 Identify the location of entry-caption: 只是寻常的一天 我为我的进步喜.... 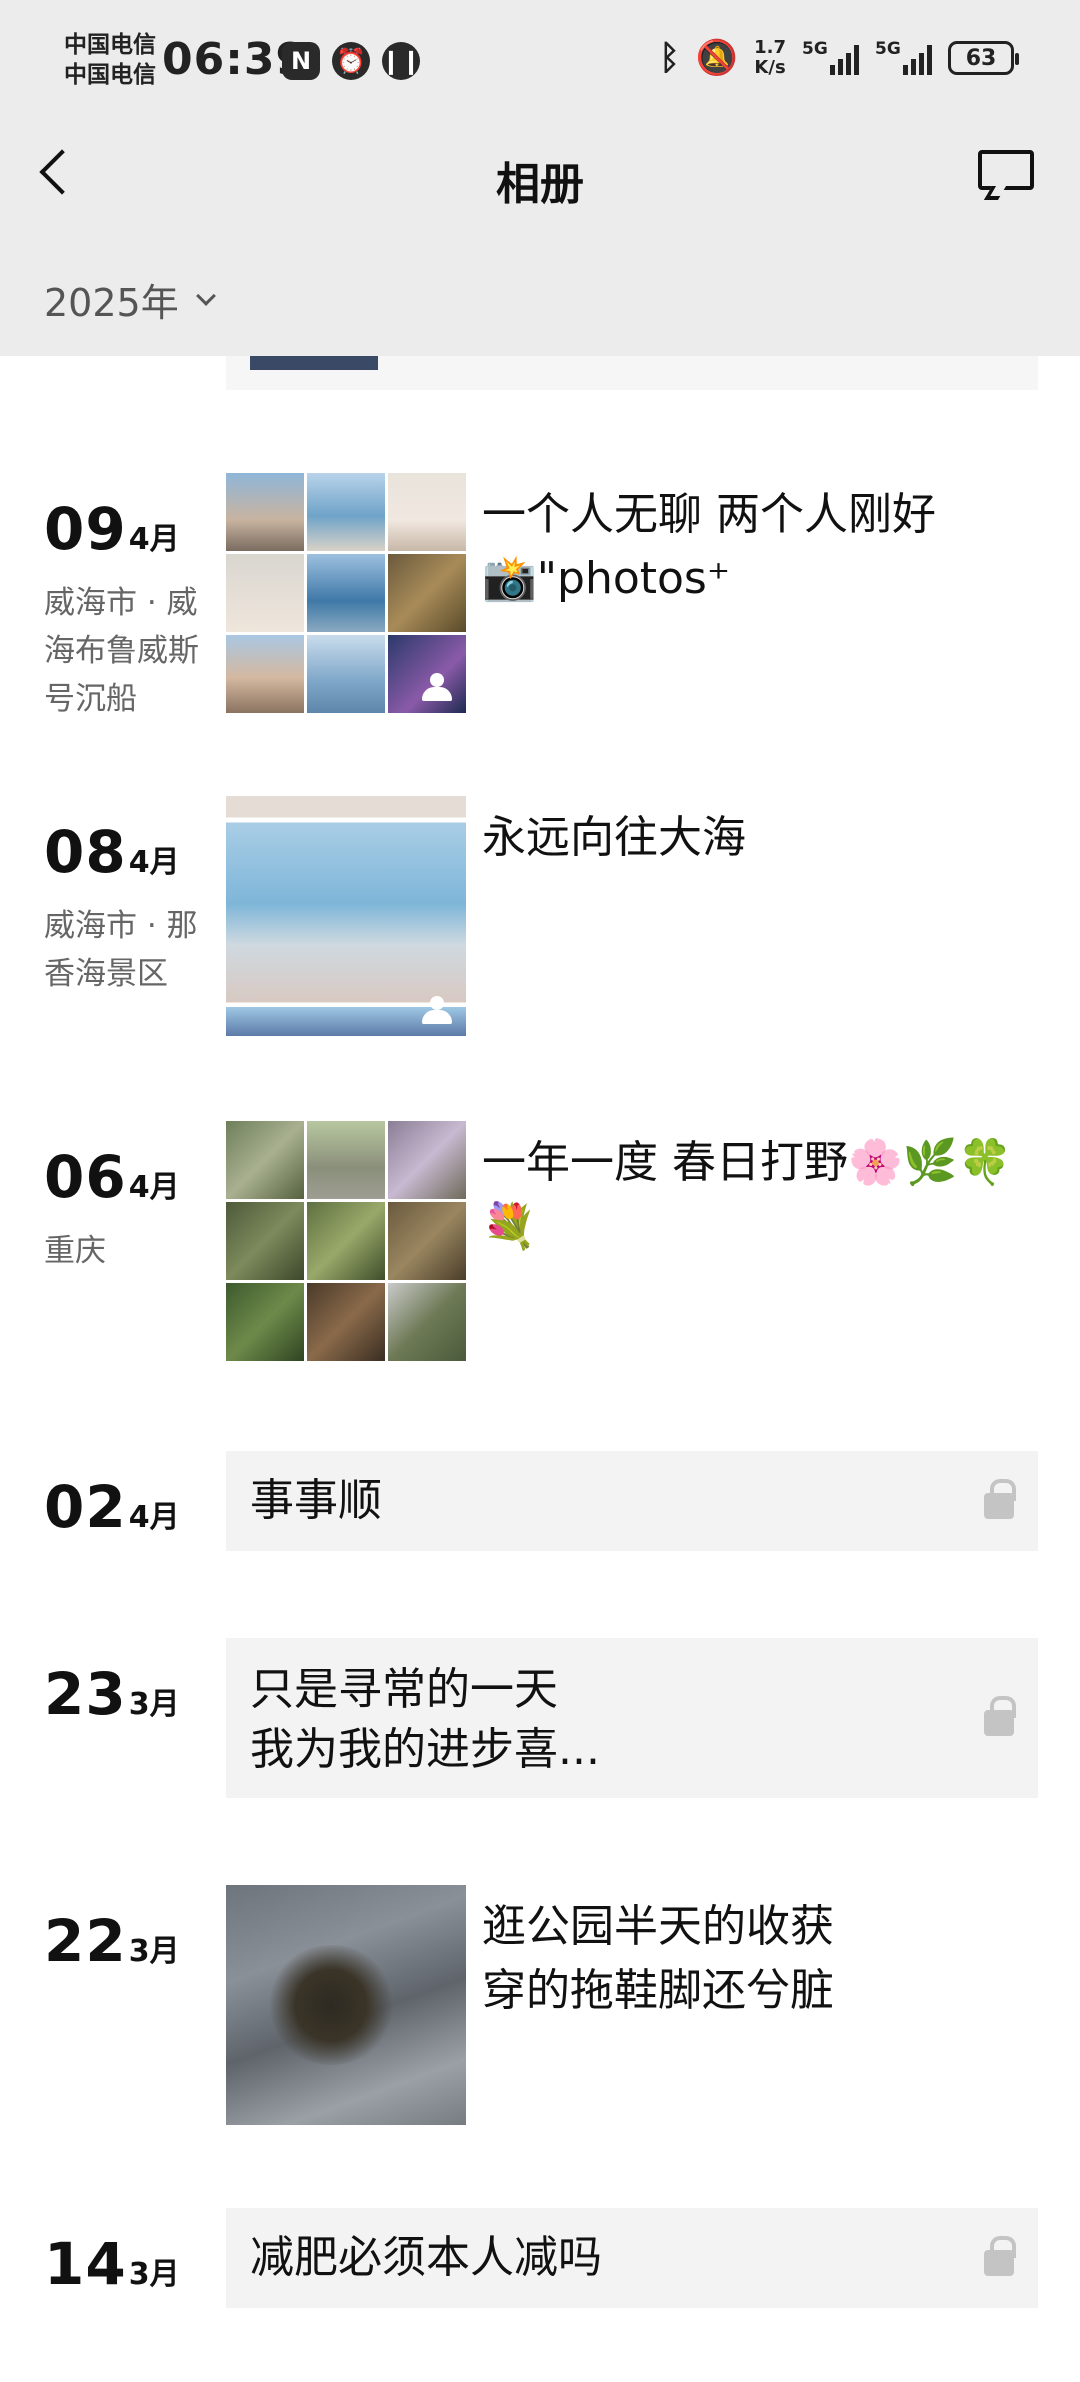
(425, 1719).